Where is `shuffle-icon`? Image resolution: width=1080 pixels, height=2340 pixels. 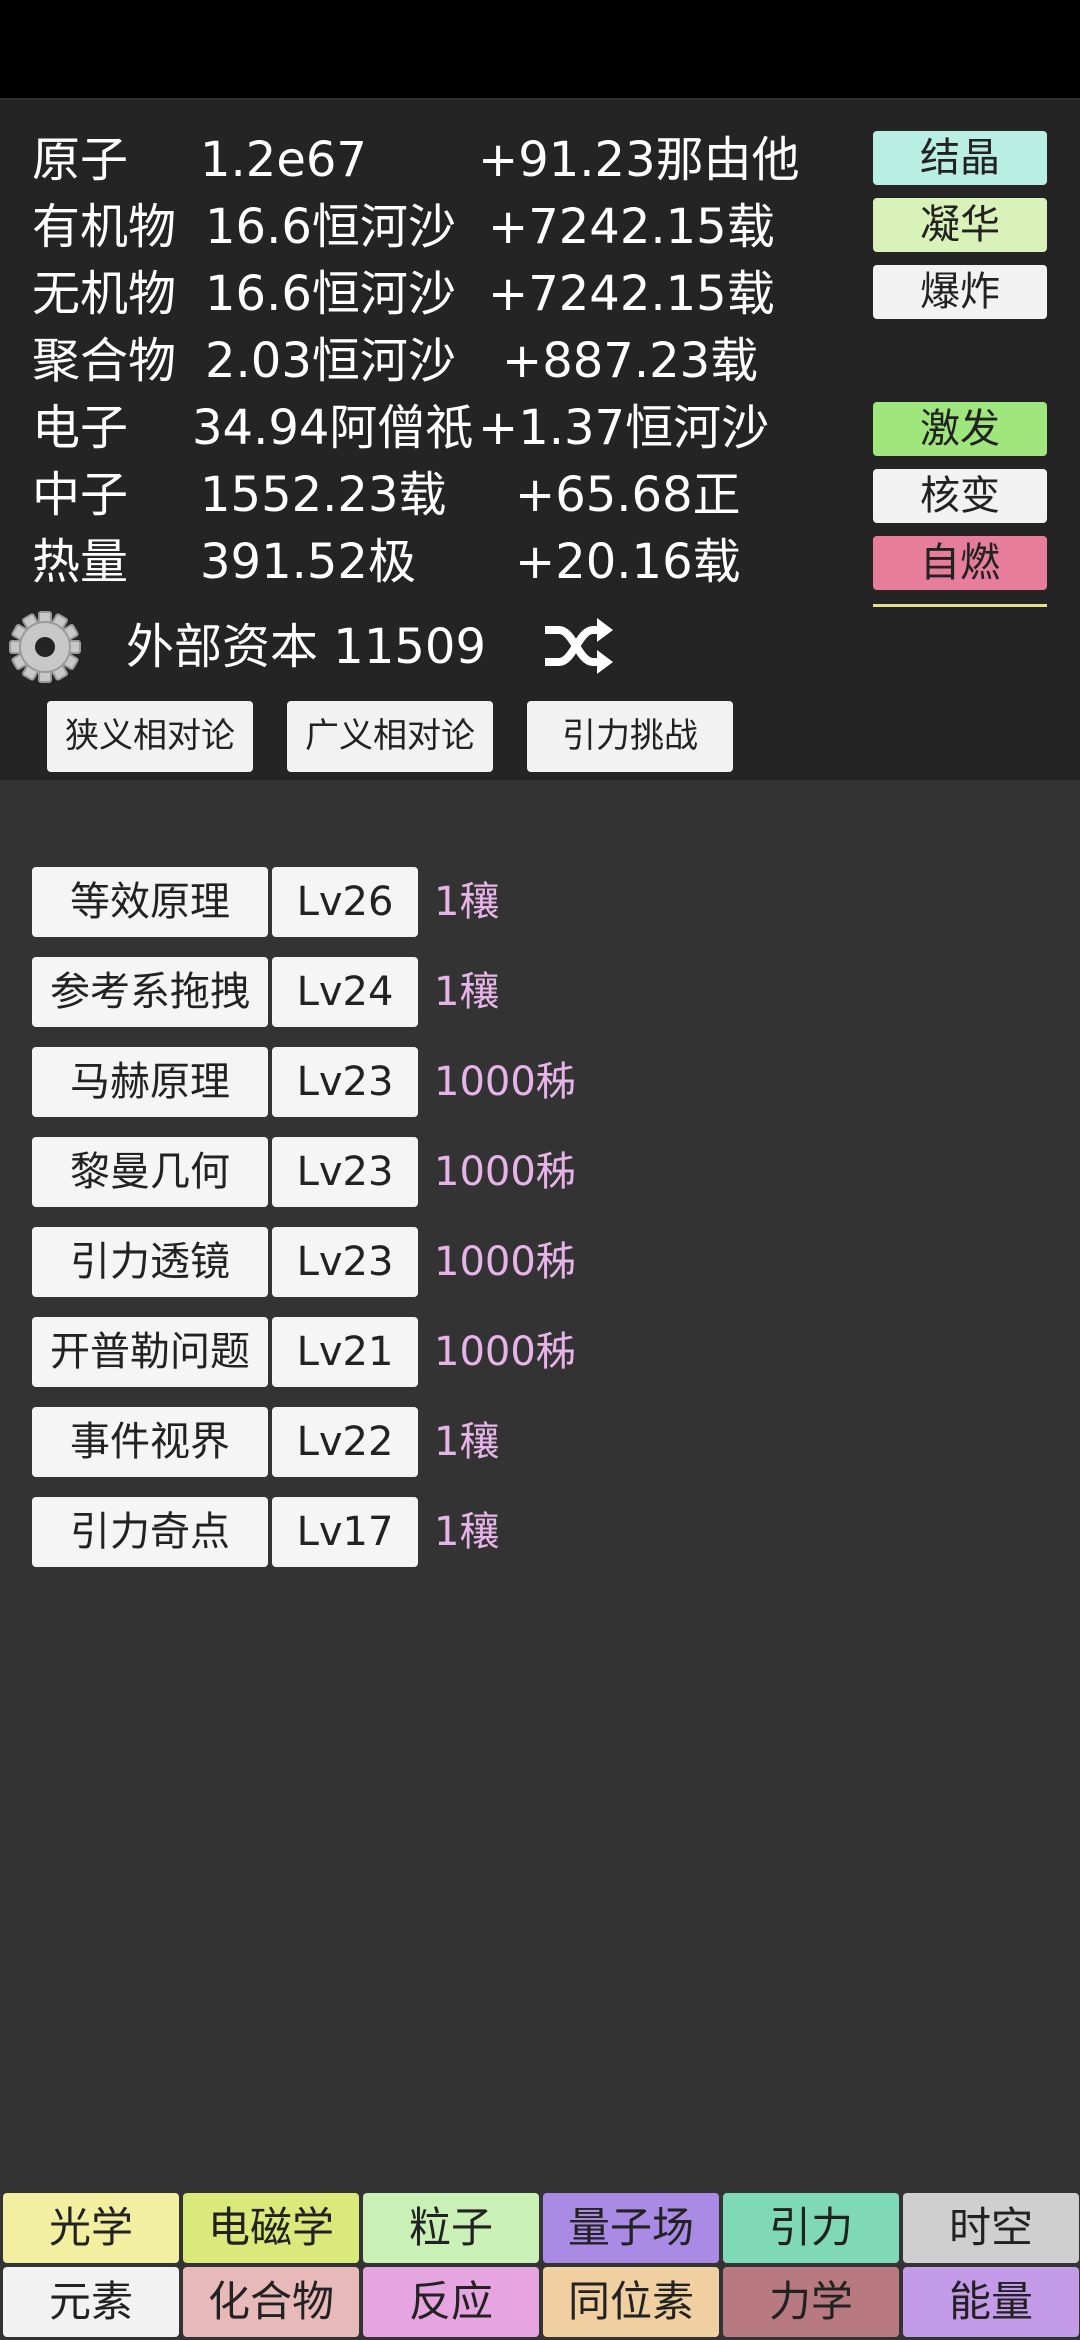 shuffle-icon is located at coordinates (578, 646).